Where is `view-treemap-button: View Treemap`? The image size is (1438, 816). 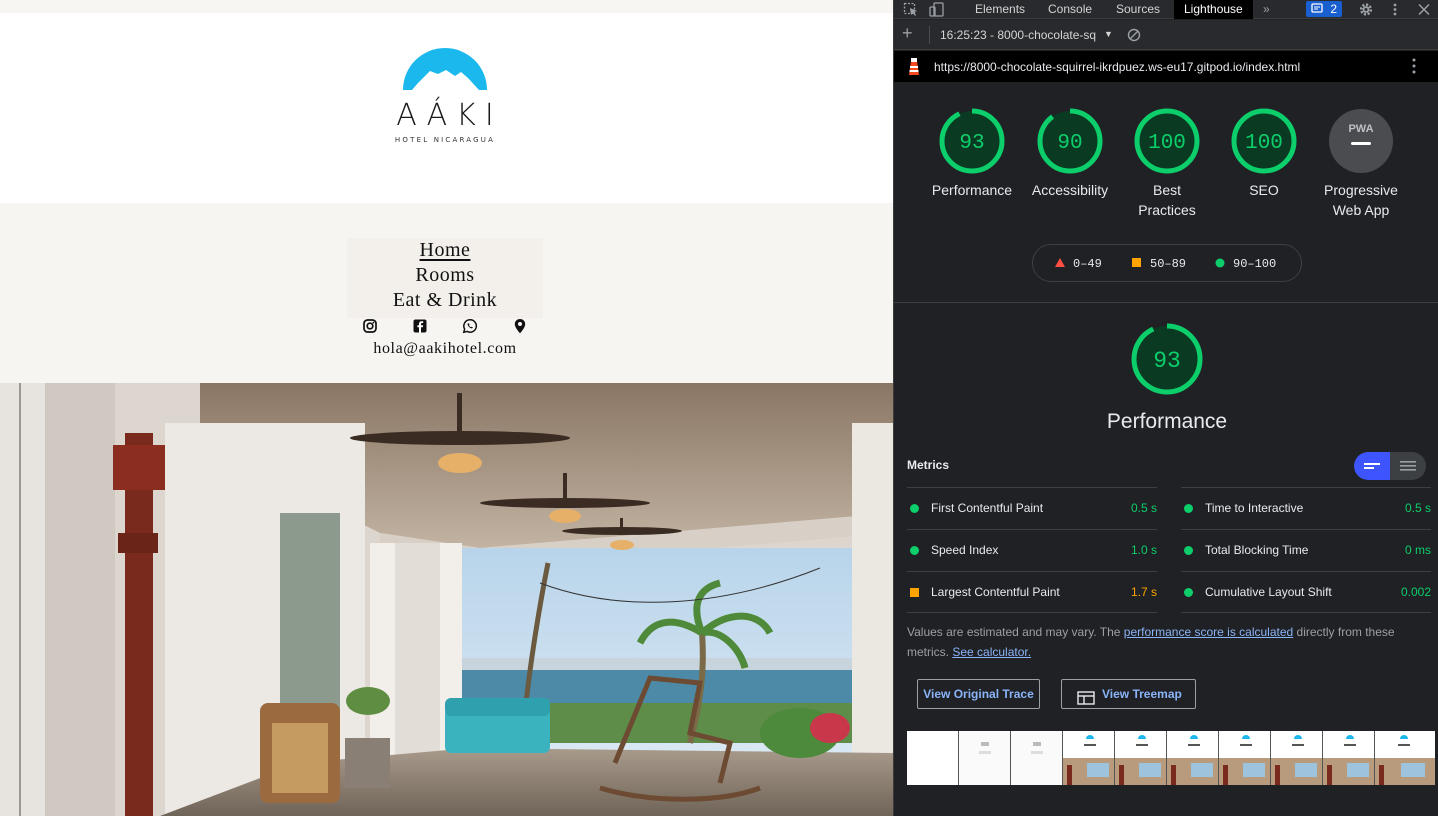
view-treemap-button: View Treemap is located at coordinates (1128, 694).